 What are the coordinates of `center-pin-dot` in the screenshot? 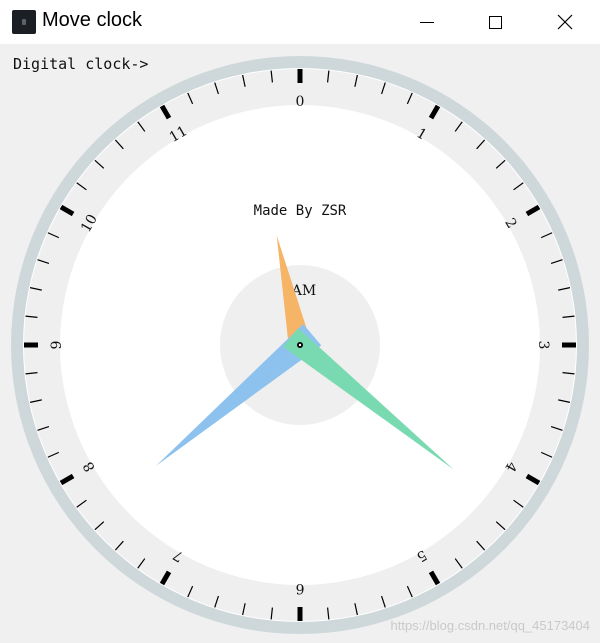 It's located at (300, 345).